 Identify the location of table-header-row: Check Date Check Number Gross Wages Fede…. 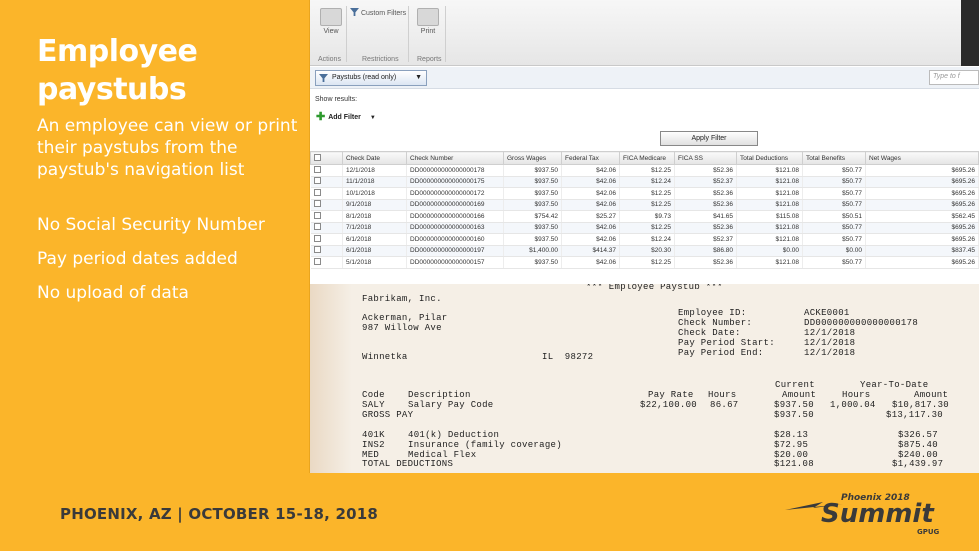
(644, 158).